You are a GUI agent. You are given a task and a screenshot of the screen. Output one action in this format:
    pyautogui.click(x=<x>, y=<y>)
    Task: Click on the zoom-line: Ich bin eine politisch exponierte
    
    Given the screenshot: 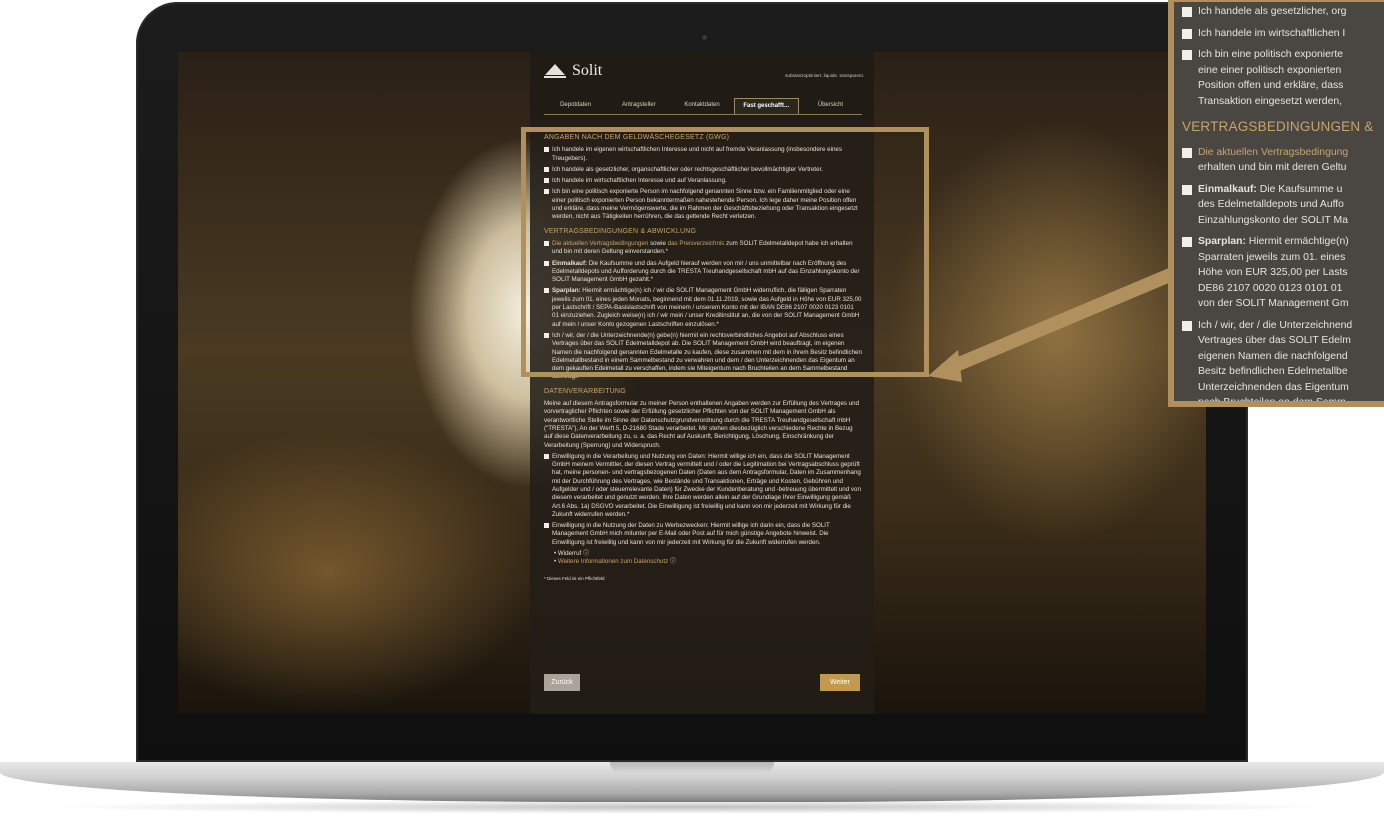 What is the action you would take?
    pyautogui.click(x=1270, y=54)
    